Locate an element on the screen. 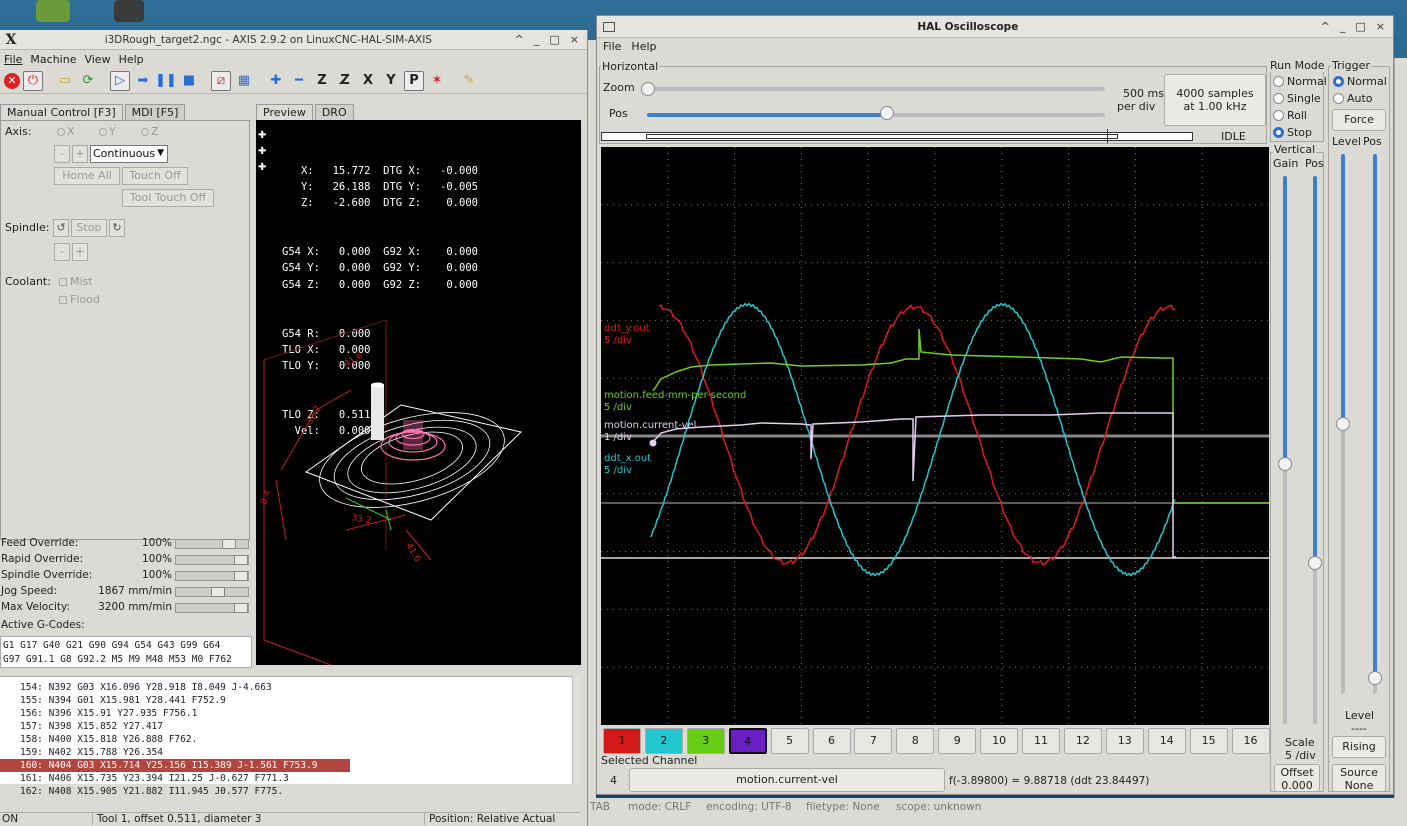 The image size is (1407, 826). jog-speed-slider is located at coordinates (212, 592).